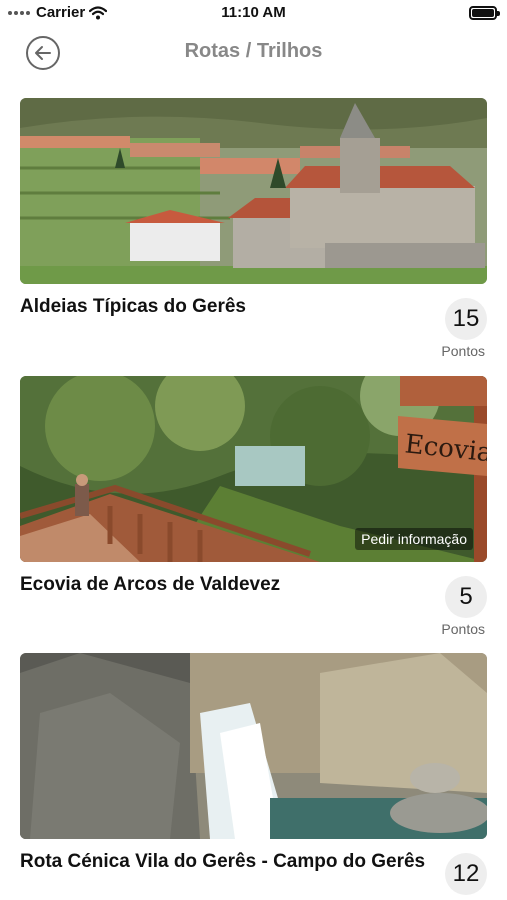 The height and width of the screenshot is (900, 507). I want to click on page-title: Rotas / Trilhos, so click(253, 51).